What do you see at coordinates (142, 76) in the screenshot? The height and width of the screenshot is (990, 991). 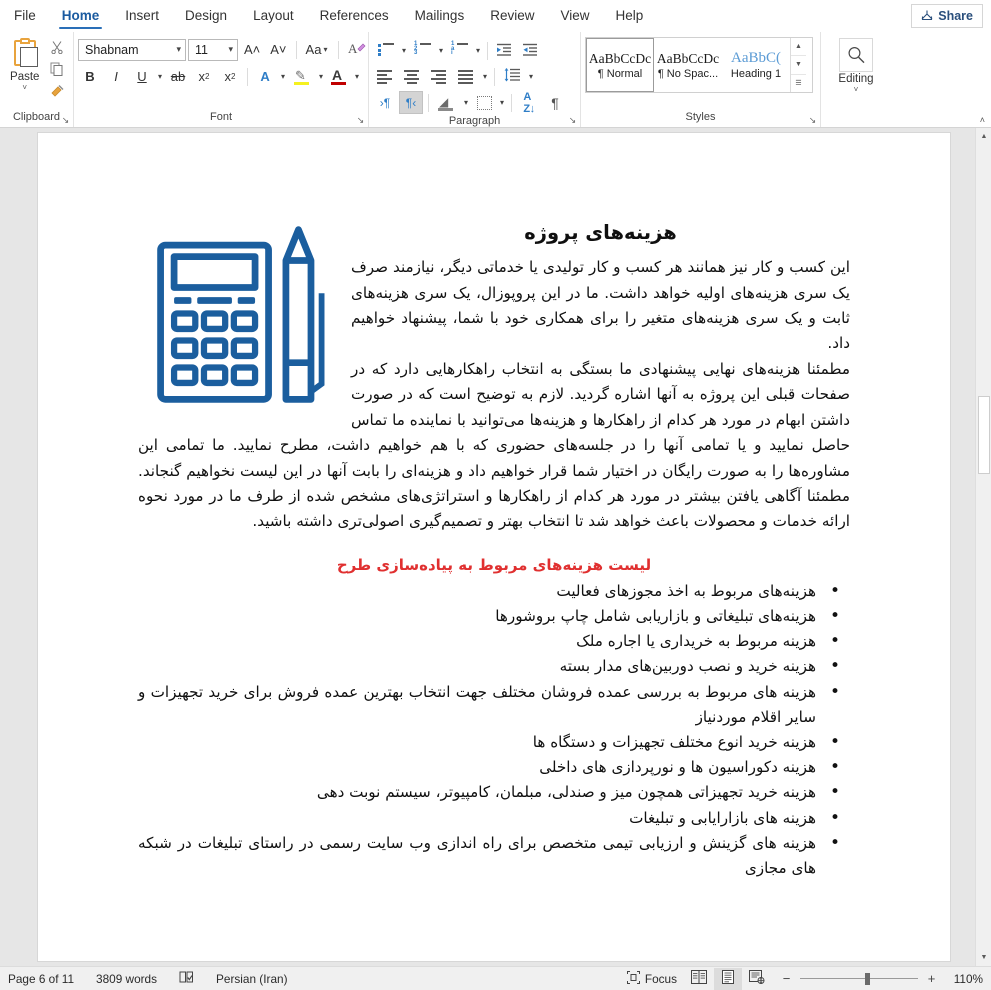 I see `underline-button: U` at bounding box center [142, 76].